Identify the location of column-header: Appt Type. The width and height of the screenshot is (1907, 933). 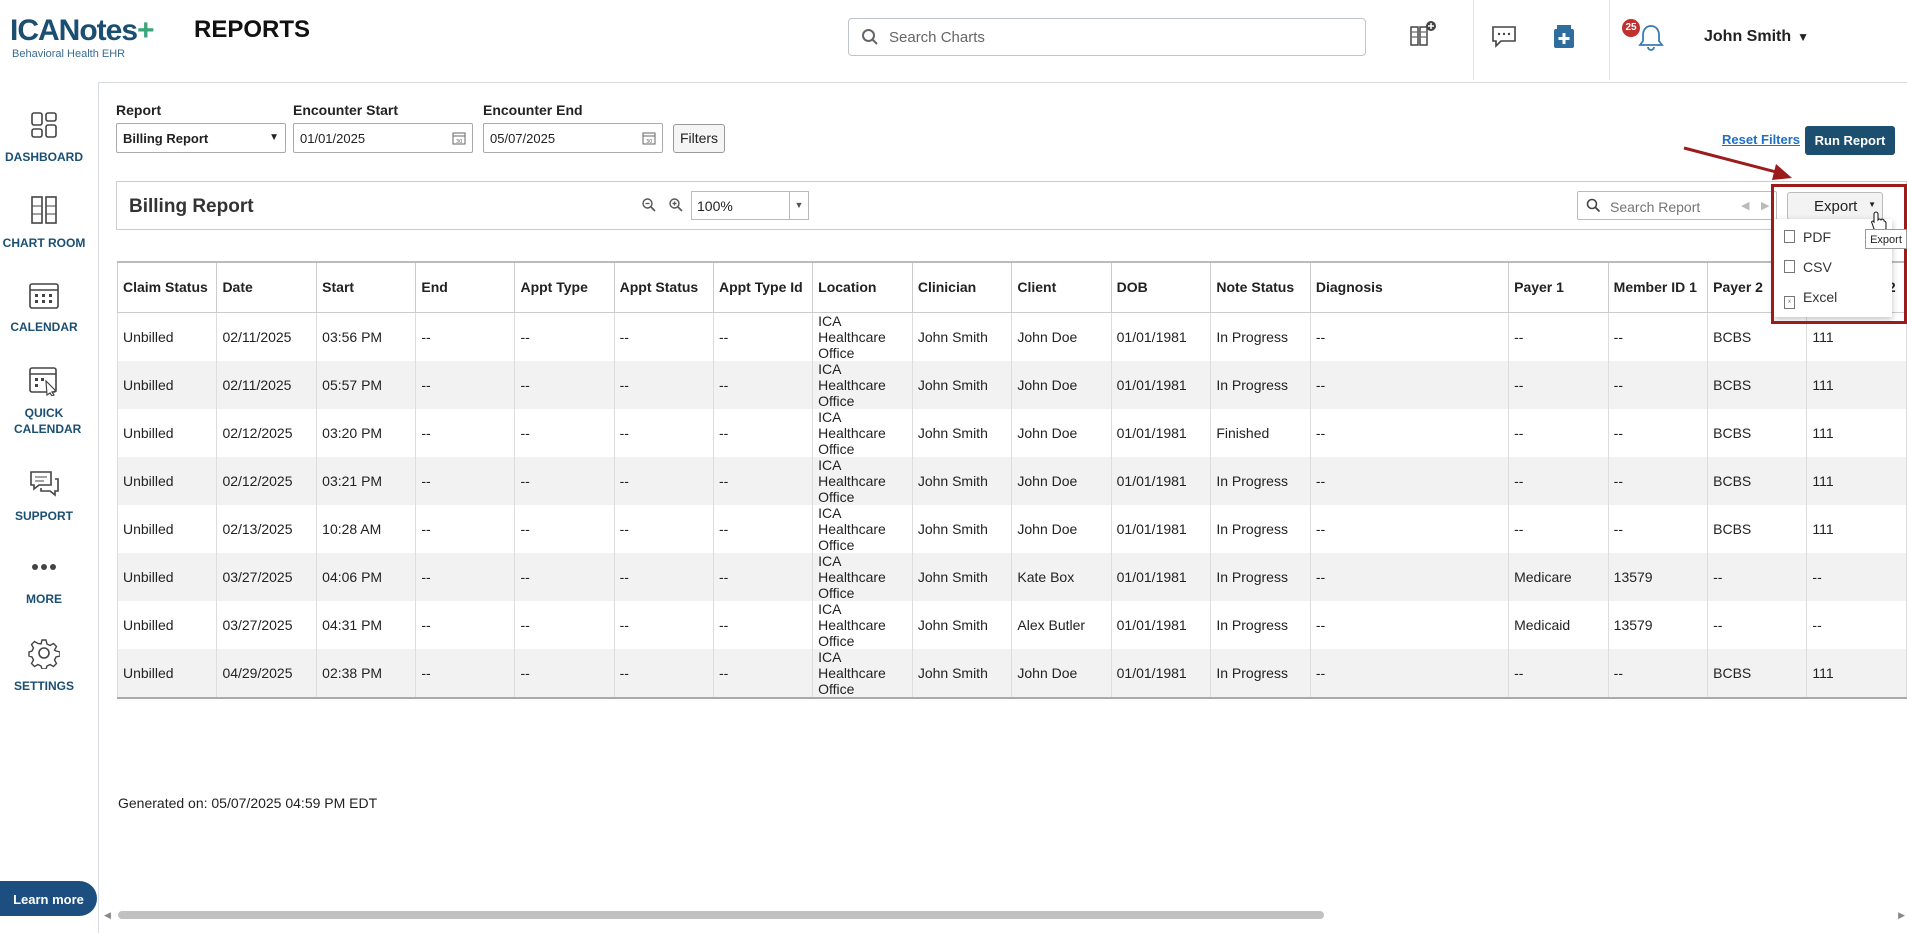
(564, 287).